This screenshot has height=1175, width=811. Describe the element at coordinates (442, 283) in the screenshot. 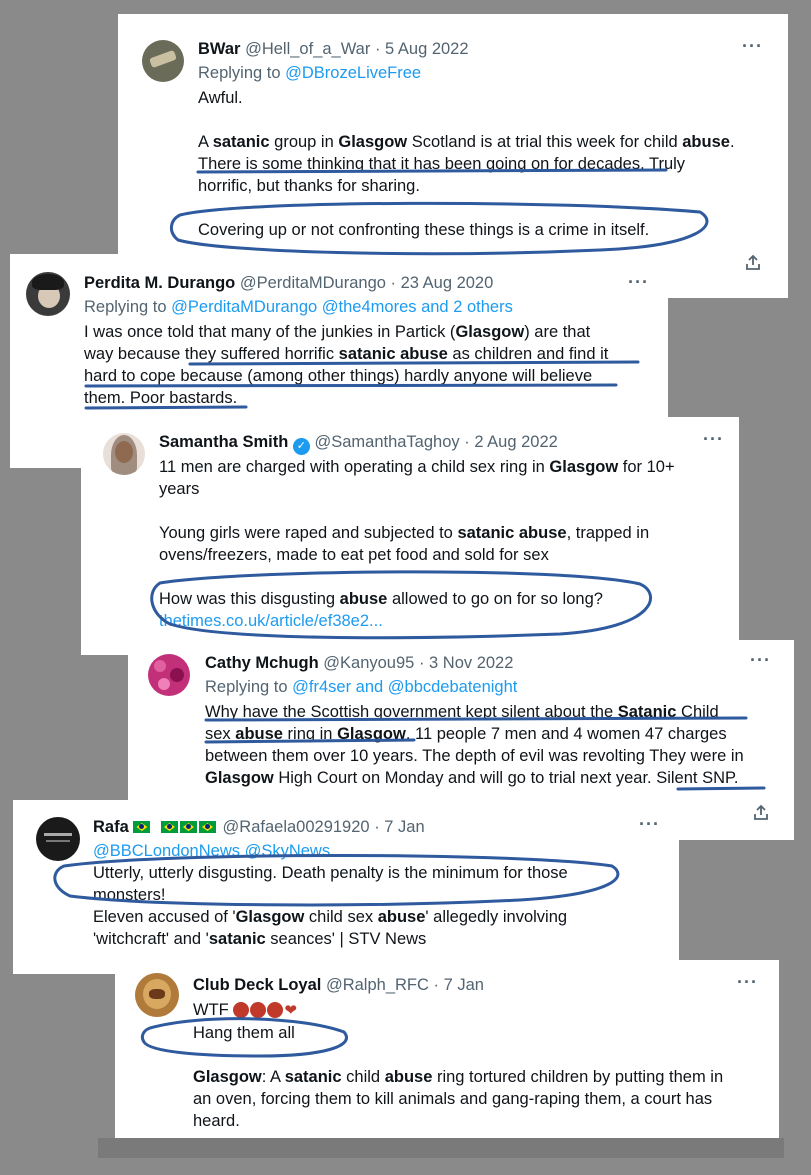

I see `tweet-date: · 23 Aug 2020` at that location.